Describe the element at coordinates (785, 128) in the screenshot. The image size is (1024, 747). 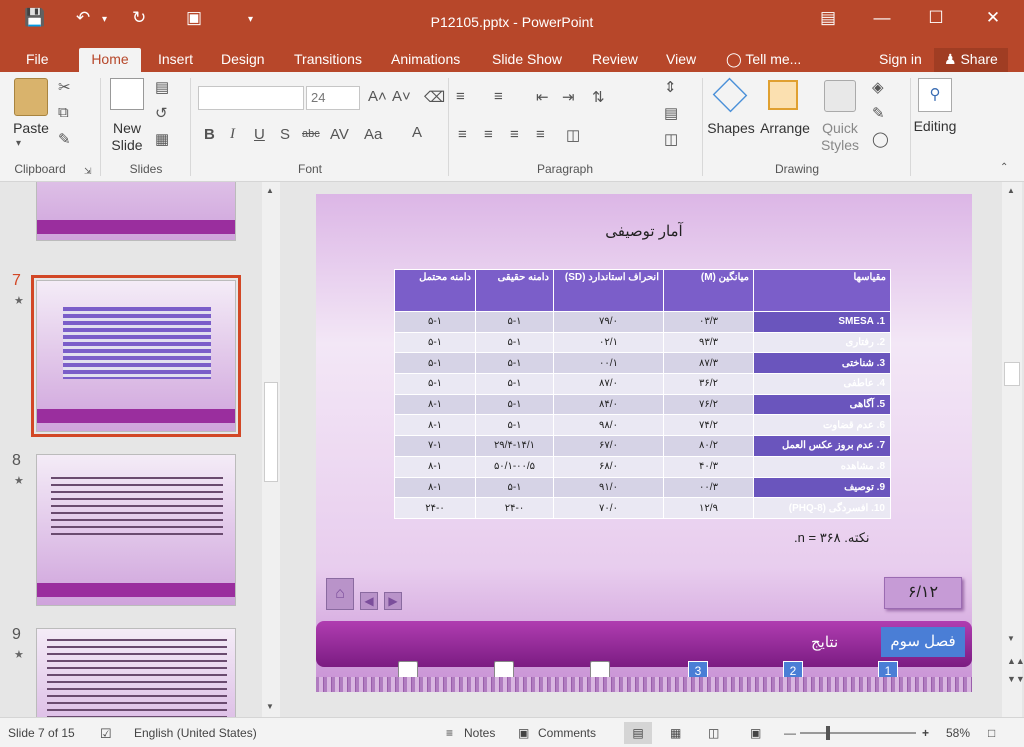
I see `arrange-button: Arrange` at that location.